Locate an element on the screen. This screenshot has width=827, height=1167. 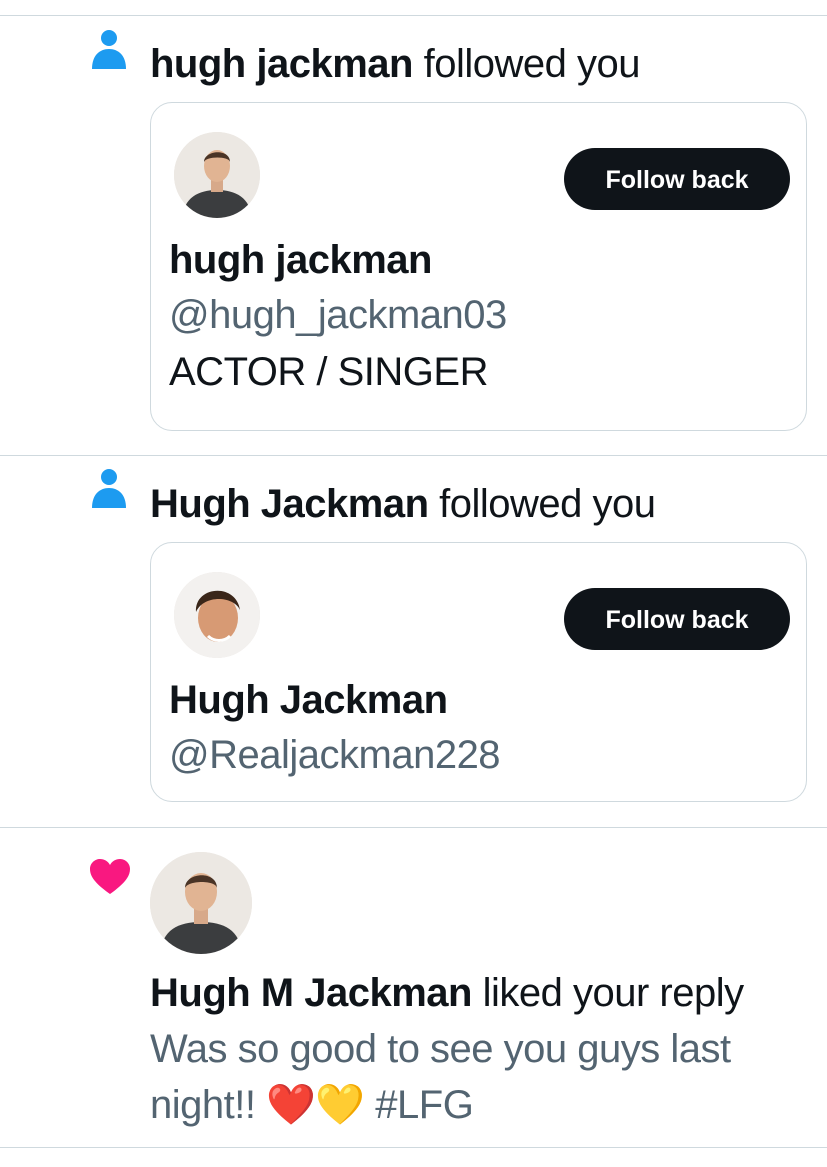
follower-name: Hugh Jackman is located at coordinates (289, 504).